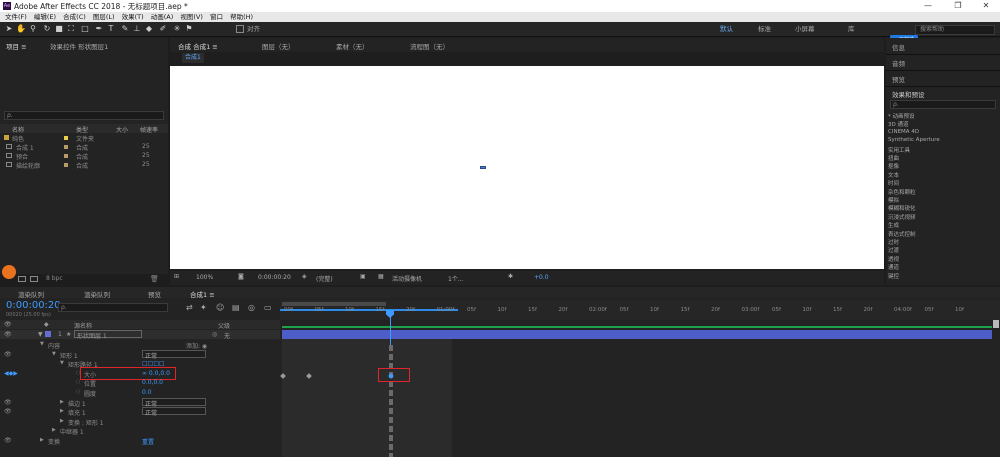 This screenshot has height=457, width=1000. Describe the element at coordinates (125, 29) in the screenshot. I see `brush-tool-icon: ✎` at that location.